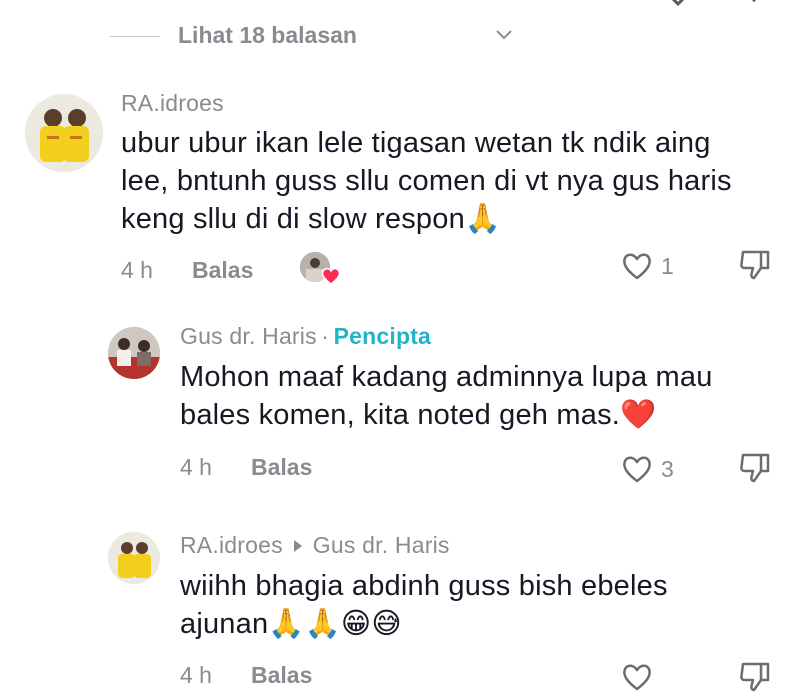 The height and width of the screenshot is (700, 800). I want to click on like-count: 3, so click(667, 468).